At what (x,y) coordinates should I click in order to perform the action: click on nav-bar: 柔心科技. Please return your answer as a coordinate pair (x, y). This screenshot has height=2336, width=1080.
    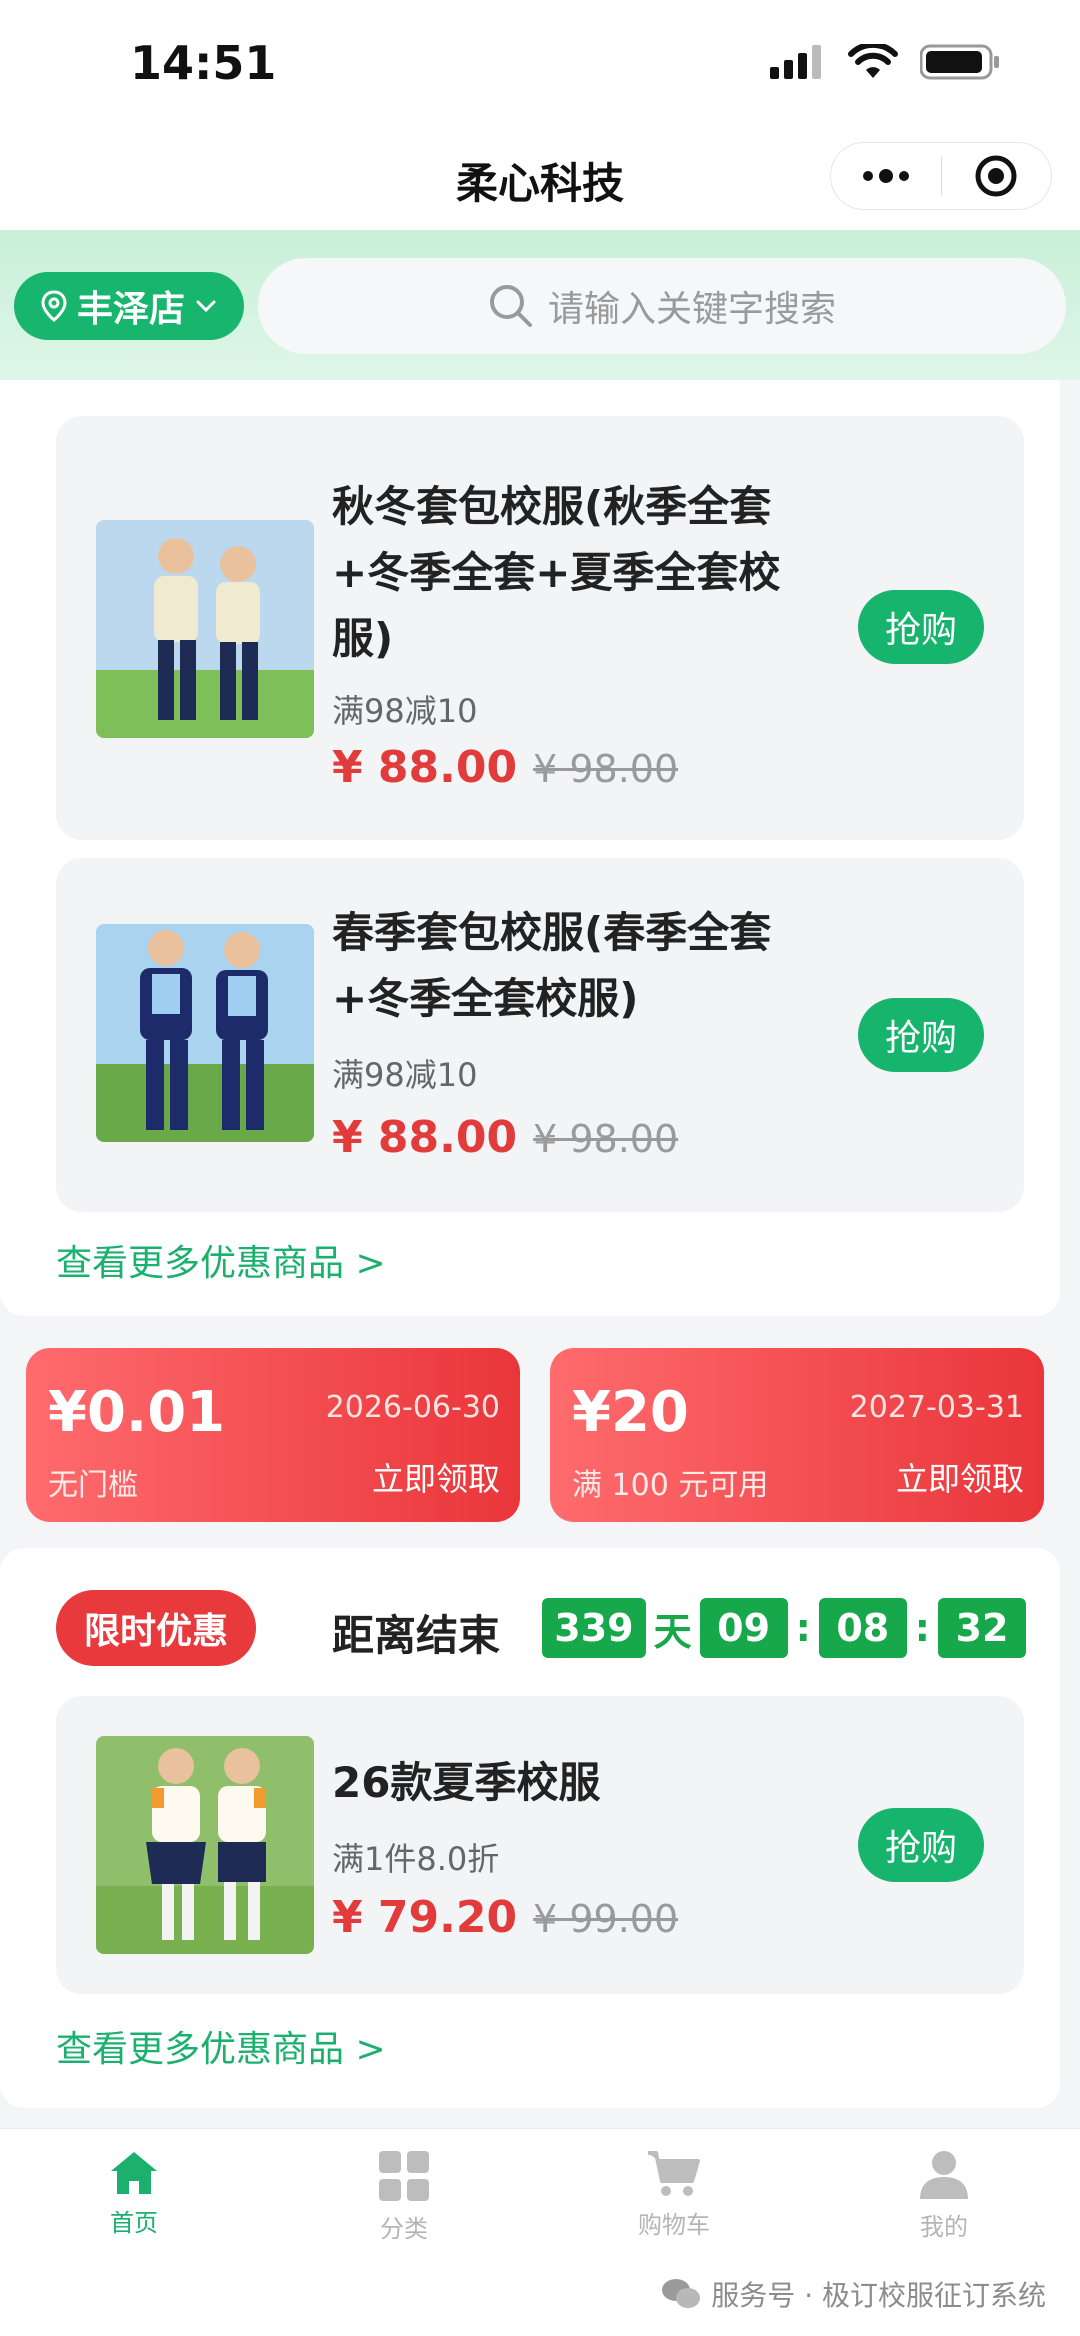
    Looking at the image, I should click on (540, 175).